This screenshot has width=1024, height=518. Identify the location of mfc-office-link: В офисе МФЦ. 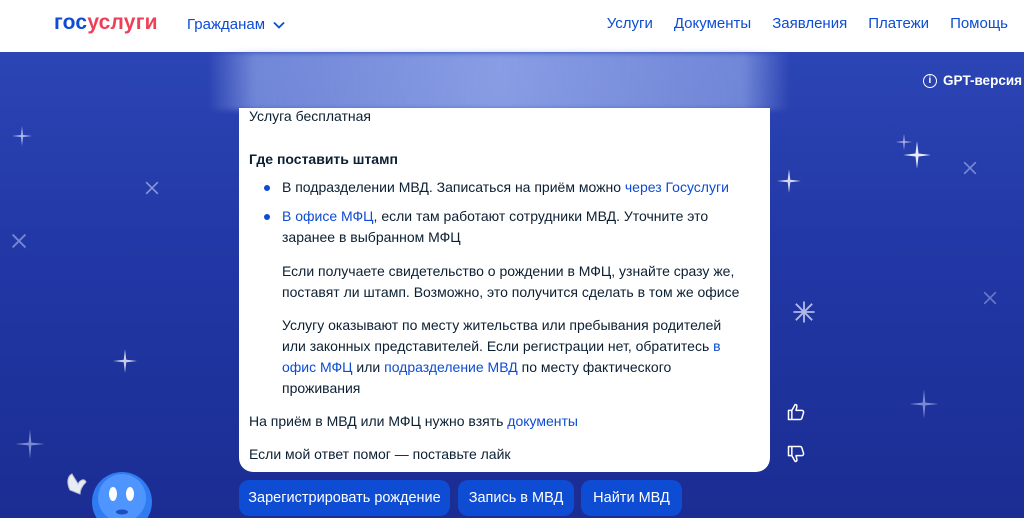
(328, 216).